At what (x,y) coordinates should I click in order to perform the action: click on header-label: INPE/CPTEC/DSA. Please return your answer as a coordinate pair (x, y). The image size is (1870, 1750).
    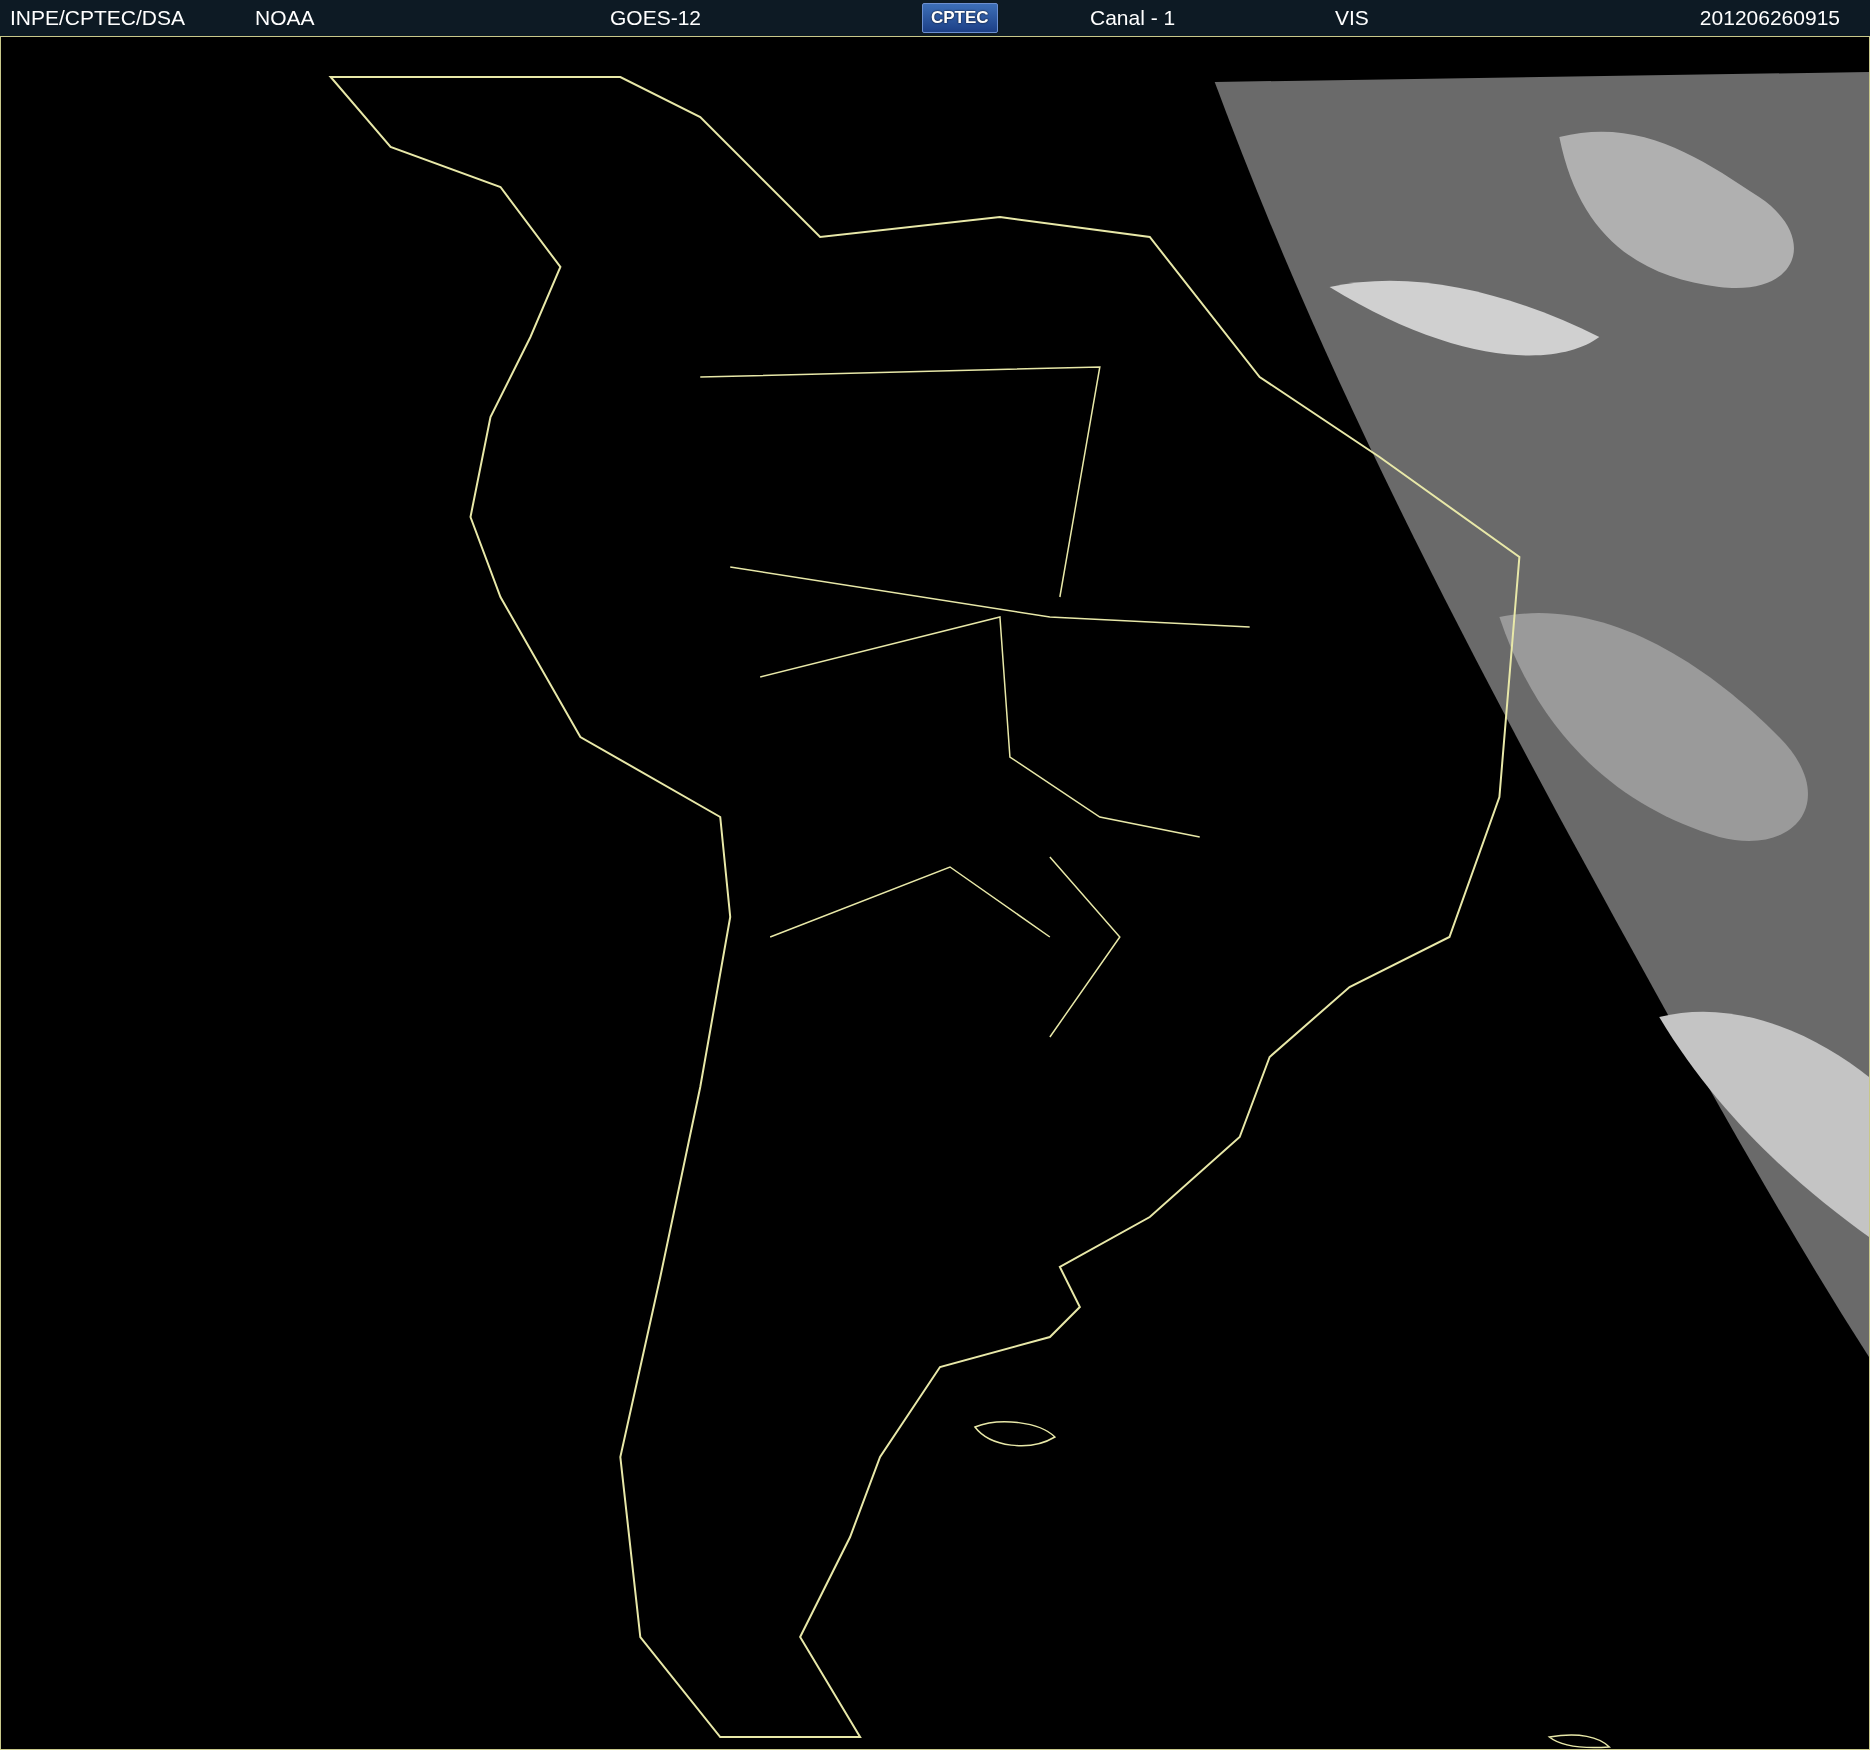
    Looking at the image, I should click on (98, 18).